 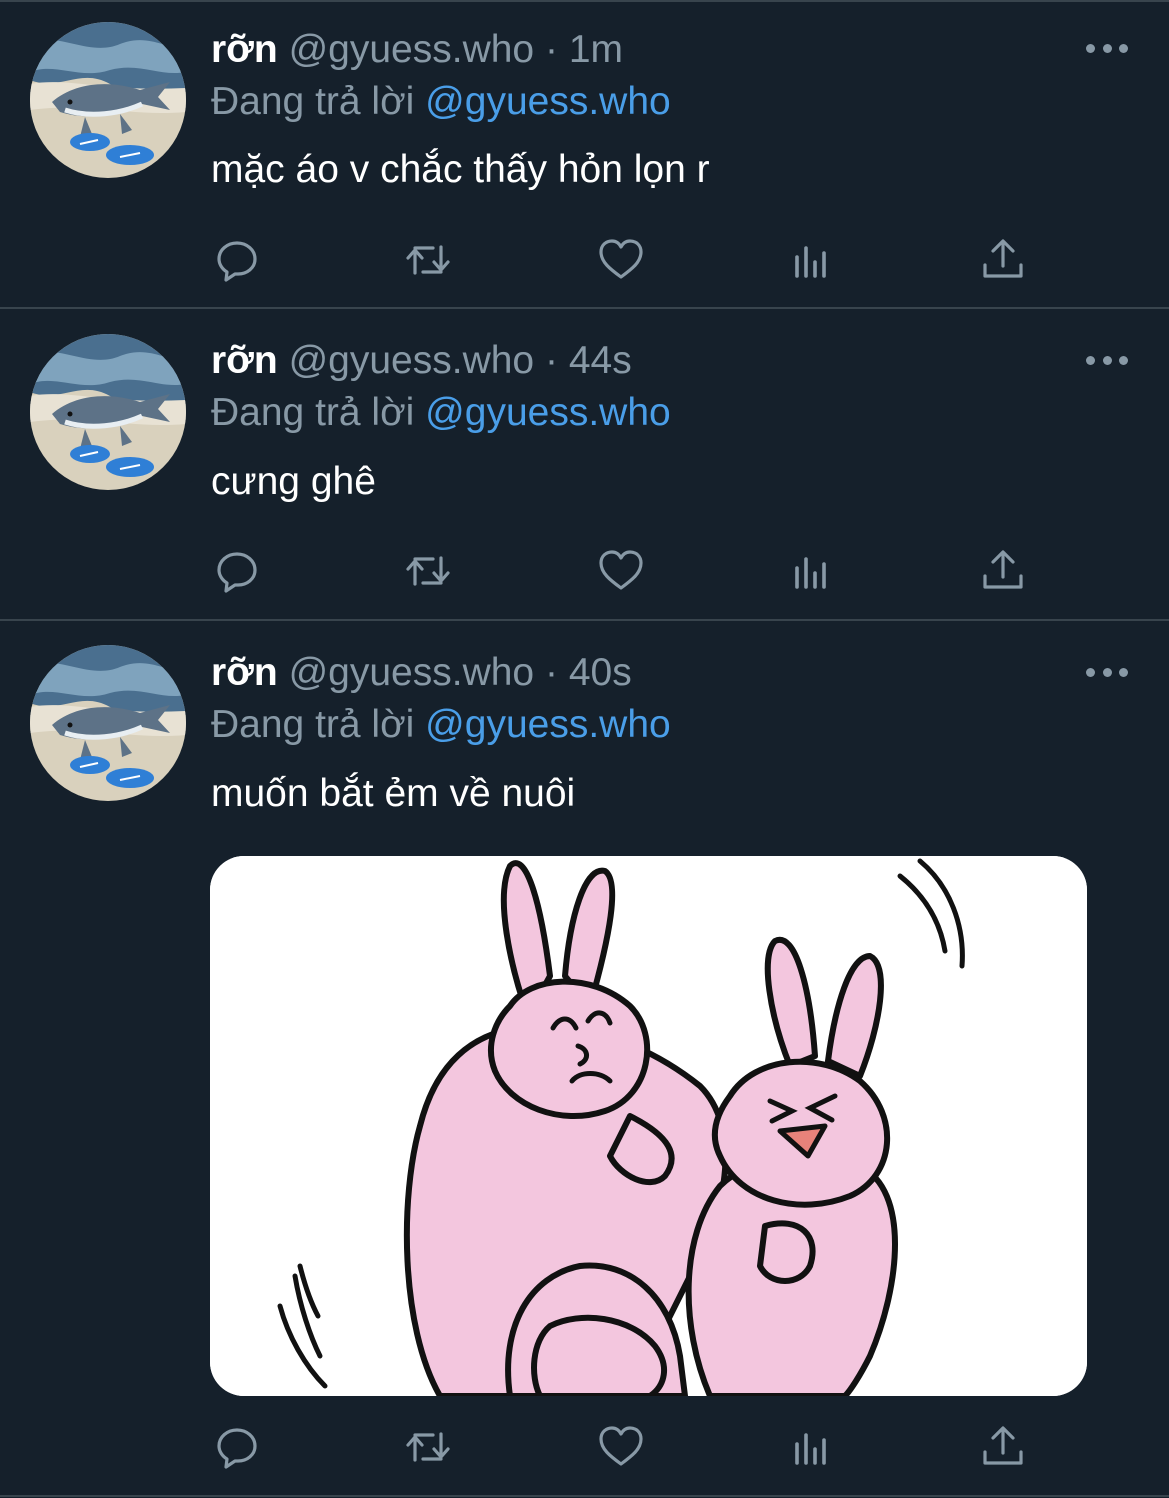 What do you see at coordinates (600, 360) in the screenshot?
I see `timestamp: 44s` at bounding box center [600, 360].